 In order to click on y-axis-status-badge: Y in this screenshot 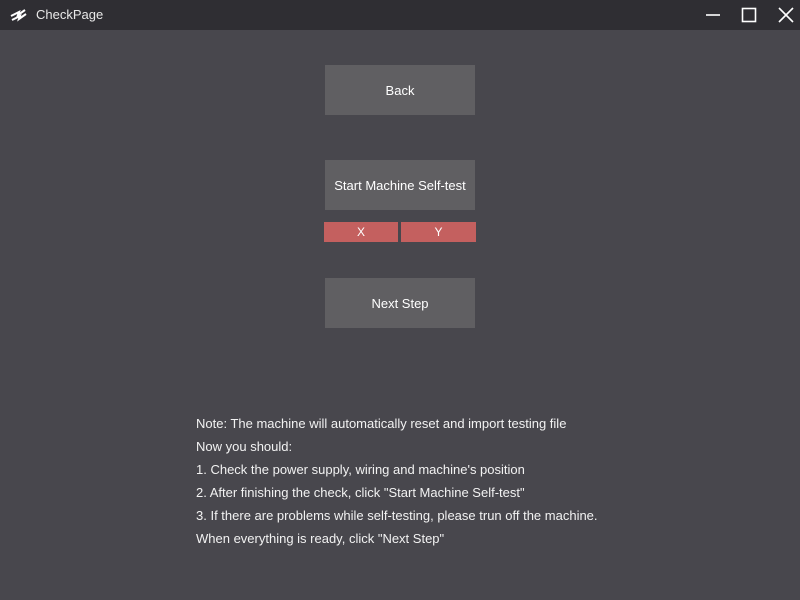, I will do `click(438, 232)`.